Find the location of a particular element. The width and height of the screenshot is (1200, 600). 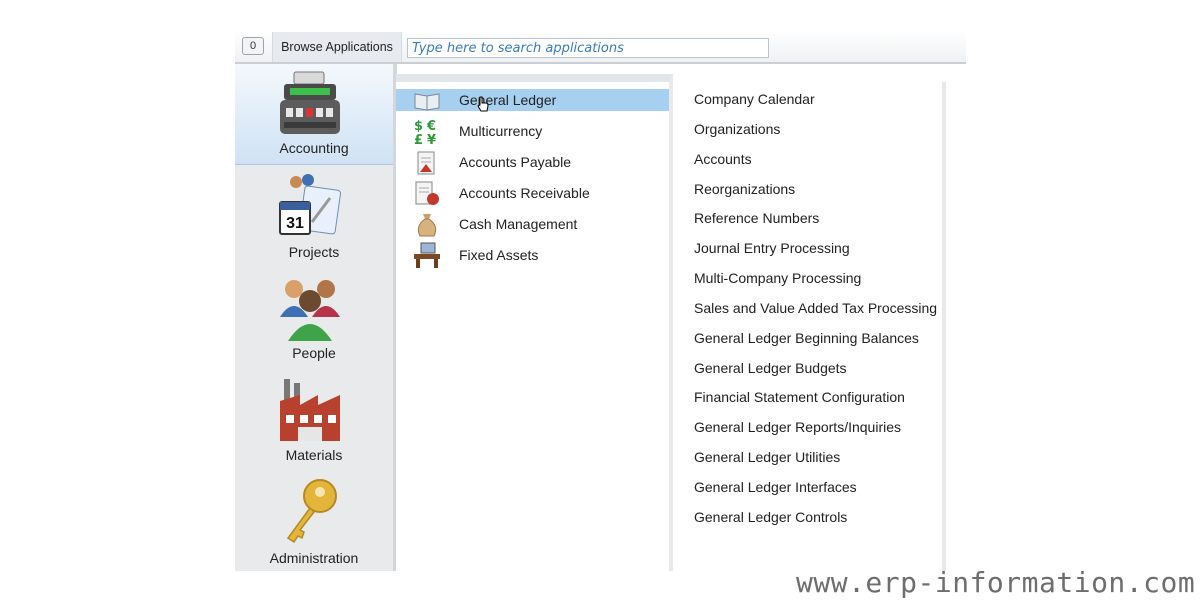

category-people: People is located at coordinates (314, 317).